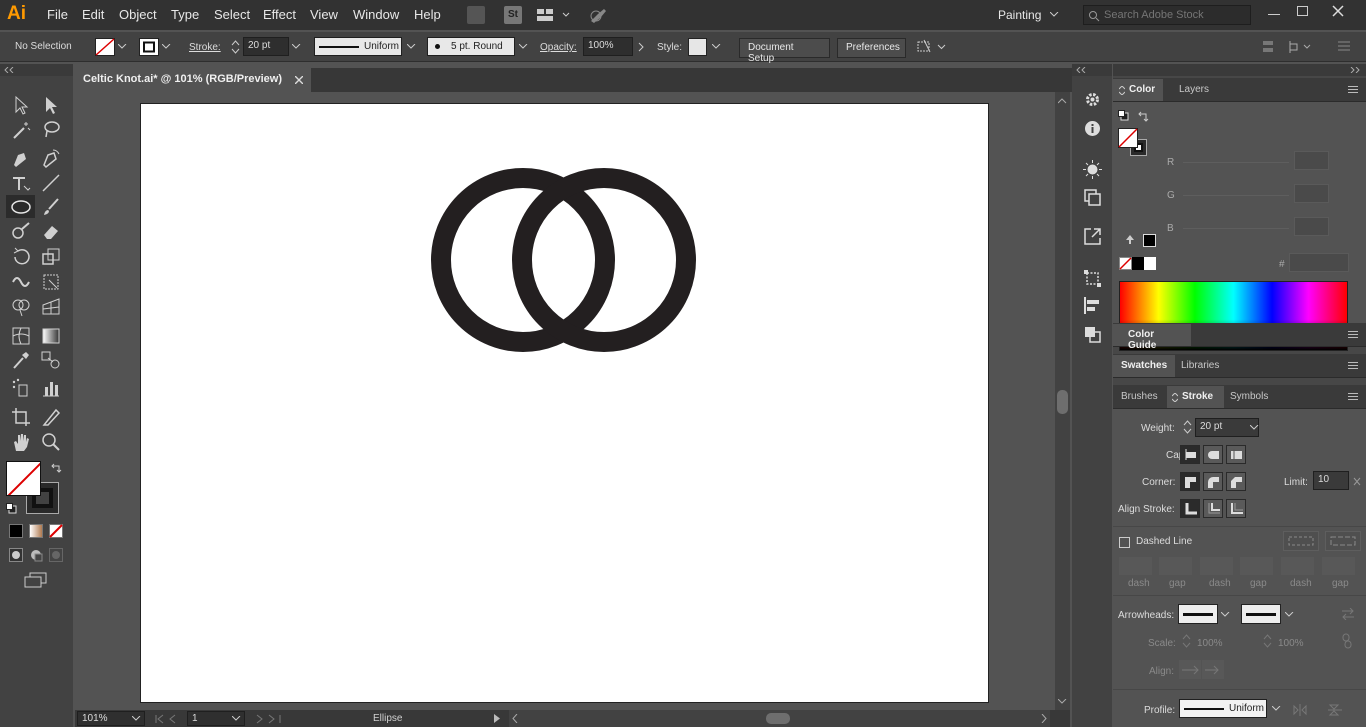  What do you see at coordinates (1348, 614) in the screenshot?
I see `swap-arrowheads-icon` at bounding box center [1348, 614].